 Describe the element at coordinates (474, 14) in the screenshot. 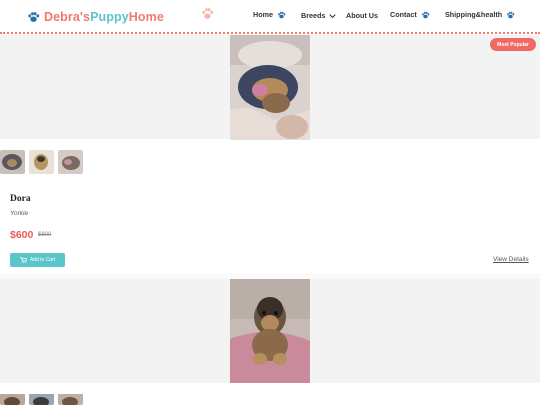

I see `nav-shipping-label: Shipping&health` at that location.